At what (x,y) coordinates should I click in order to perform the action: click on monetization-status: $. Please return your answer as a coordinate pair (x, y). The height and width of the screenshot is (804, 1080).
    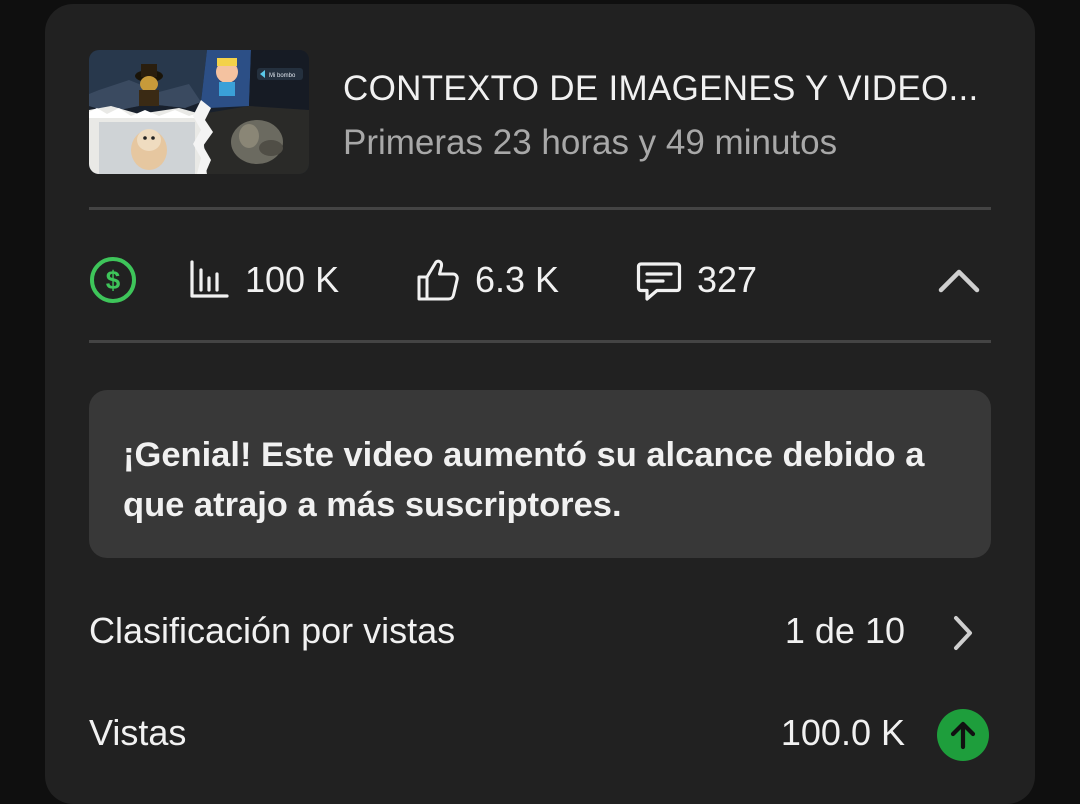
    Looking at the image, I should click on (113, 280).